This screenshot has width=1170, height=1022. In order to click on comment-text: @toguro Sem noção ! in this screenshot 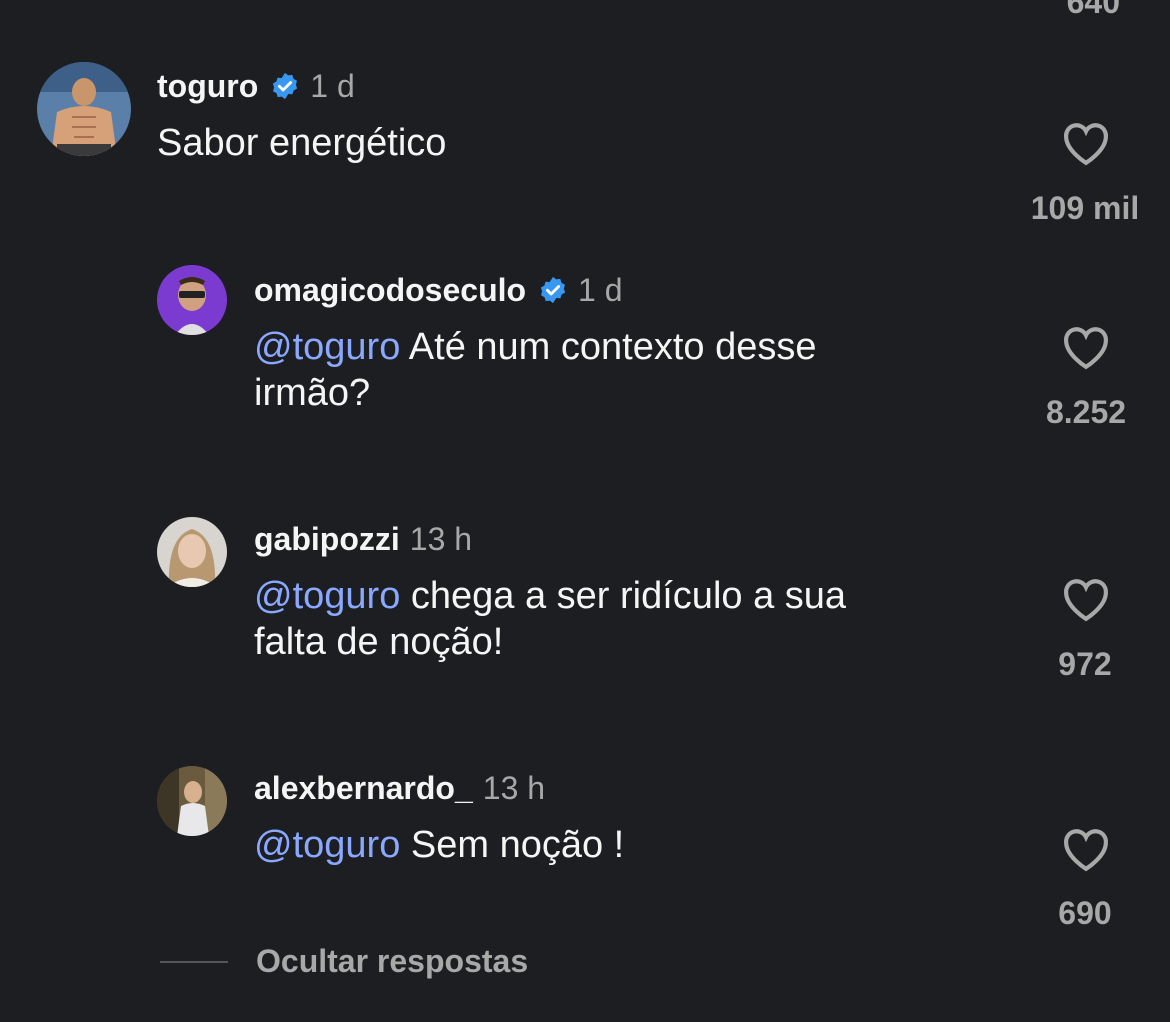, I will do `click(634, 845)`.